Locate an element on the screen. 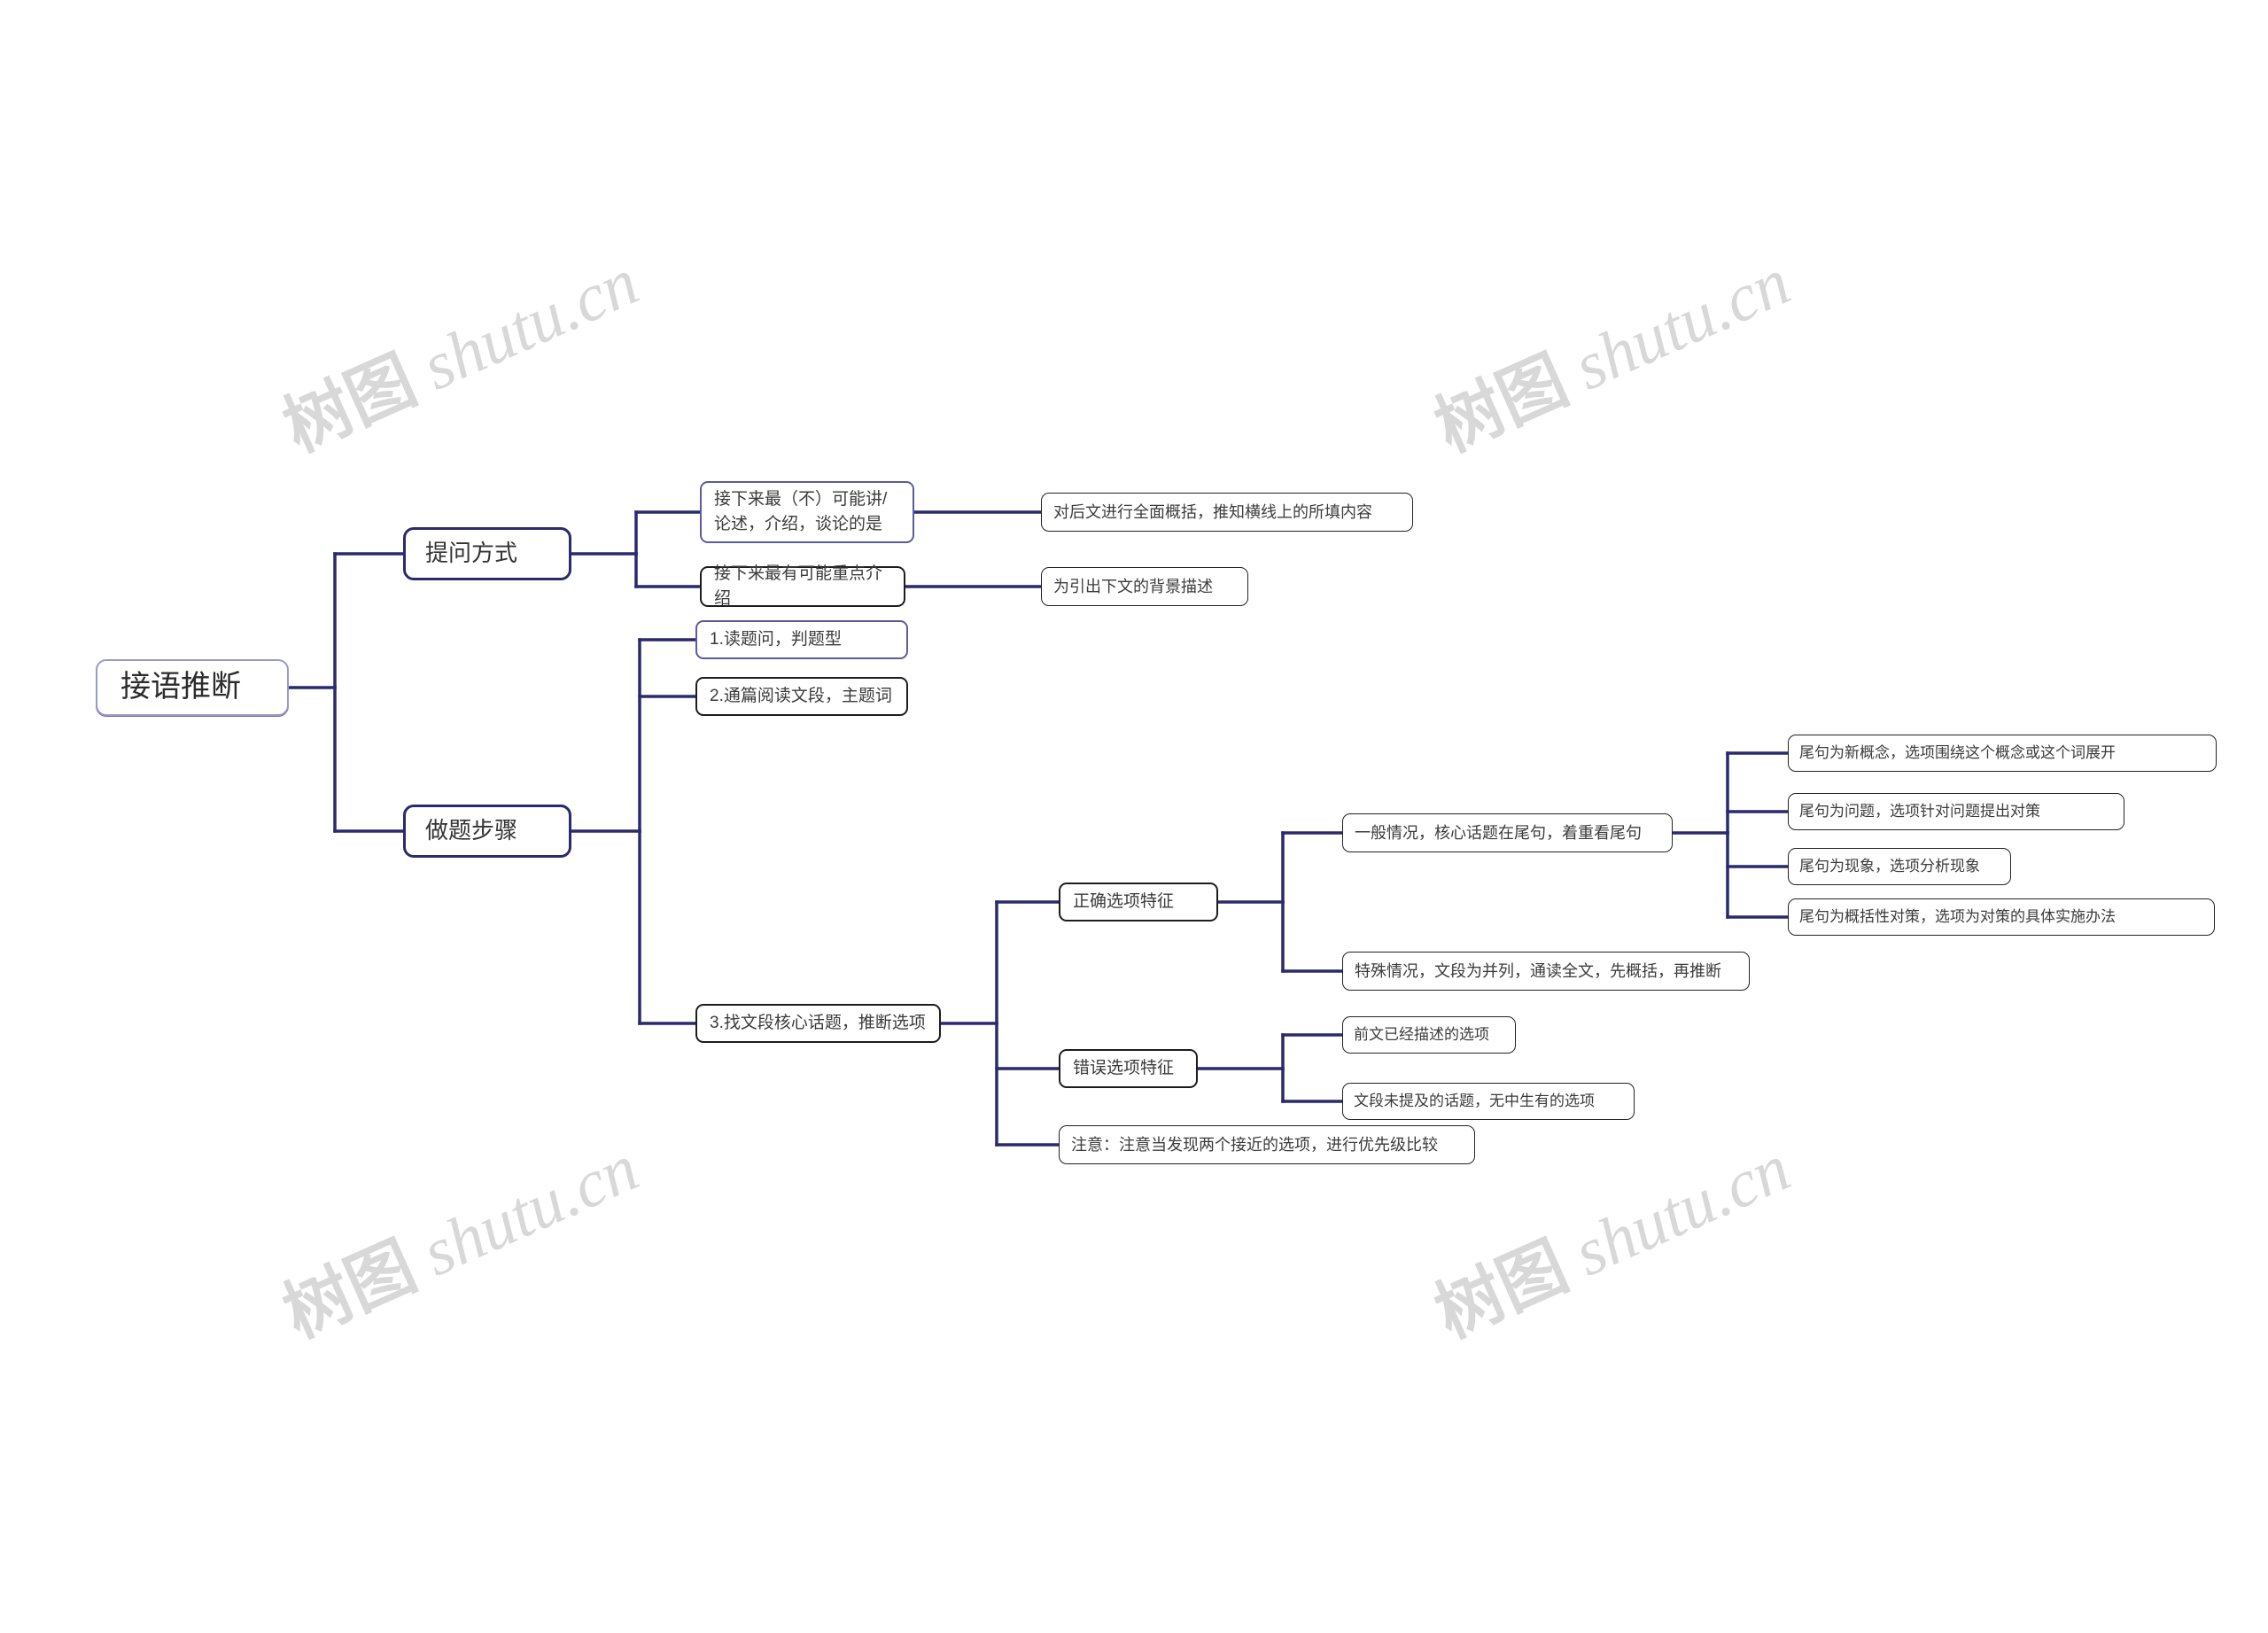  node-wrong-already-described: 前文已经描述的选项 is located at coordinates (1429, 1035).